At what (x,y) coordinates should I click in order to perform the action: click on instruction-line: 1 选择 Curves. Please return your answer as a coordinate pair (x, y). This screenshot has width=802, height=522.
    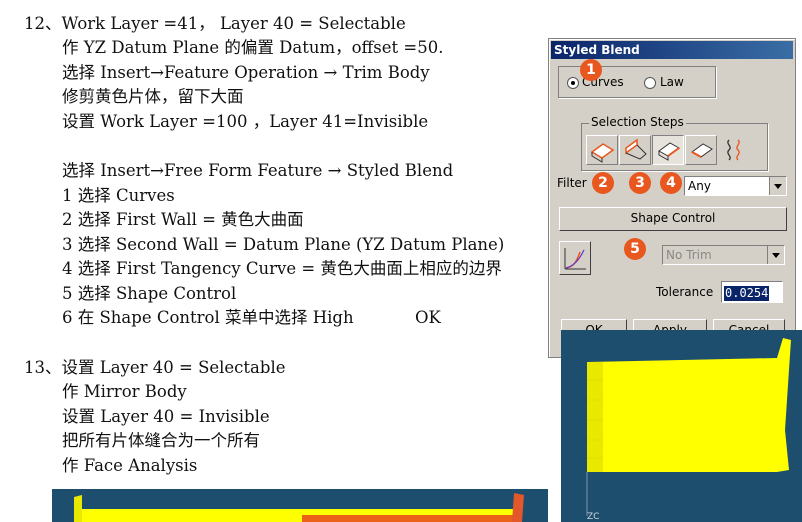
    Looking at the image, I should click on (118, 195).